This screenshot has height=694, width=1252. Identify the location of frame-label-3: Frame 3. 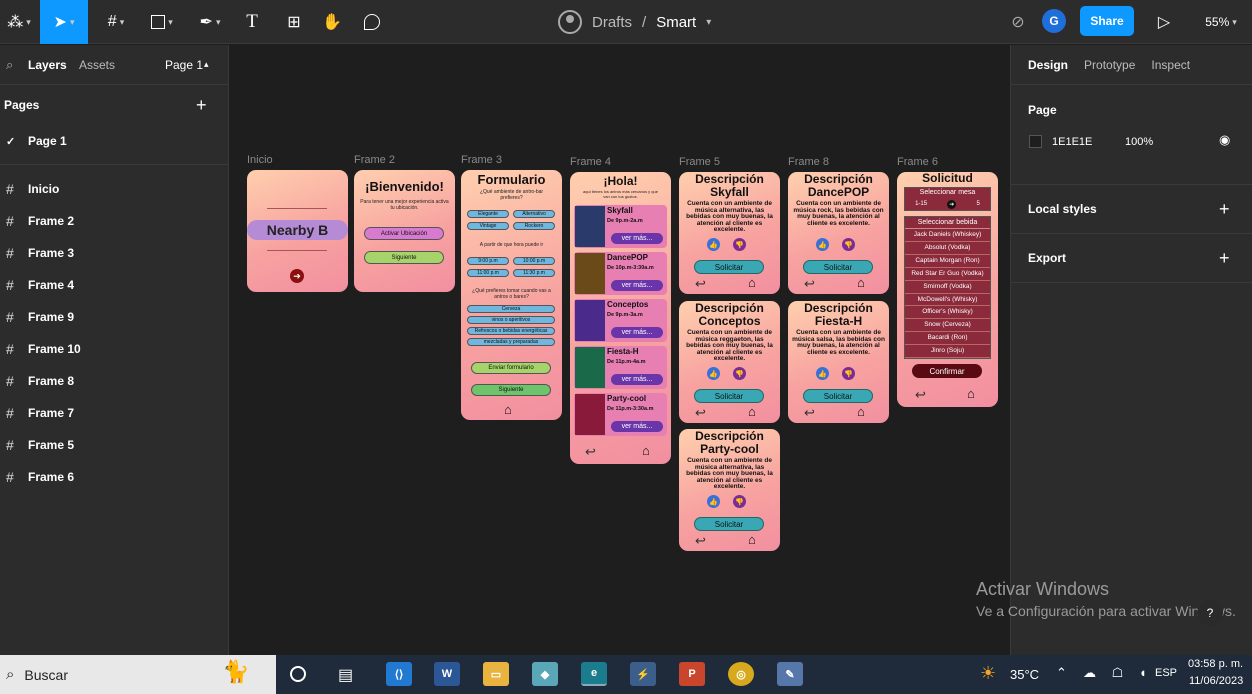
(481, 160).